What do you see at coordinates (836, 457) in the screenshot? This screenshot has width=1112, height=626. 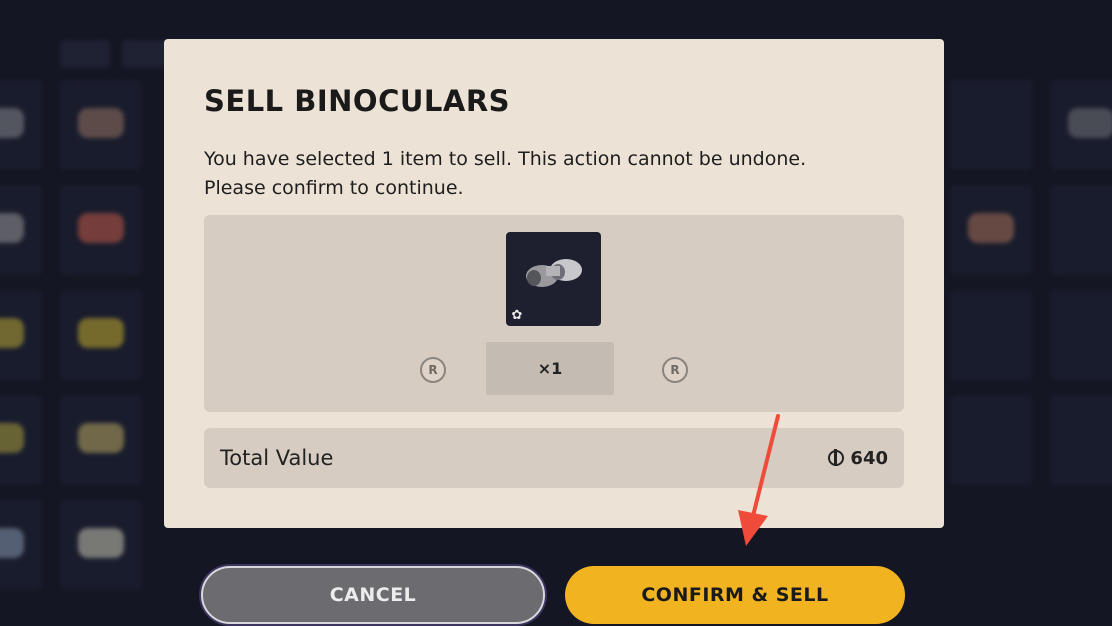 I see `coin-icon` at bounding box center [836, 457].